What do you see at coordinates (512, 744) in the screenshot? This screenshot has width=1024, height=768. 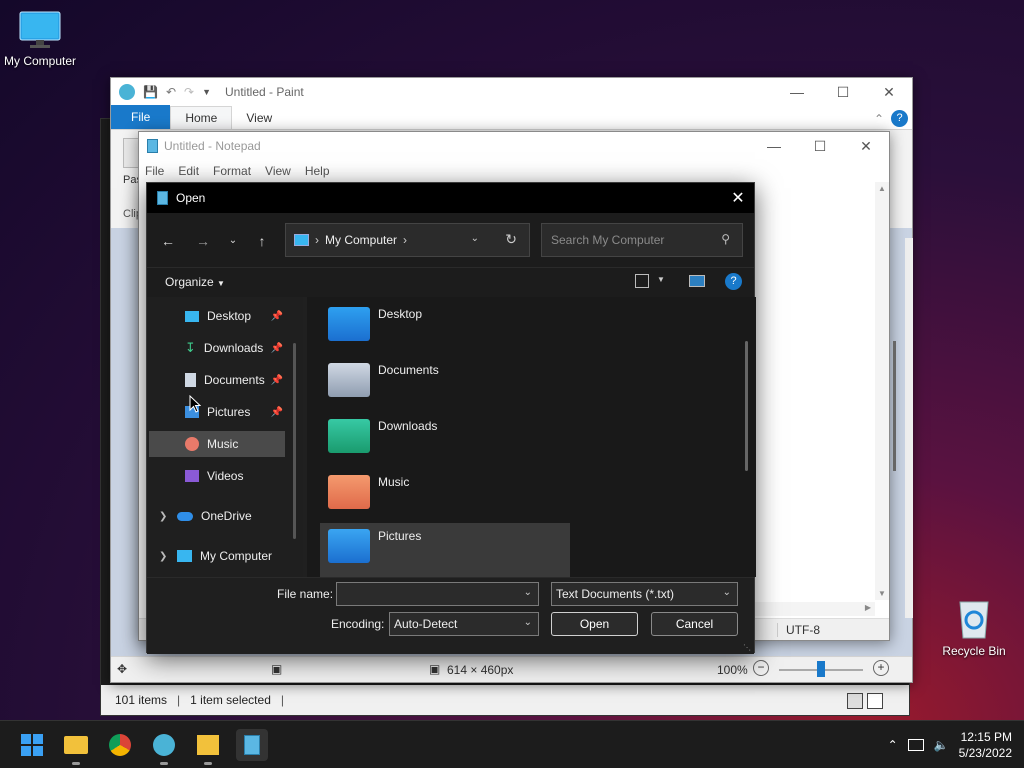 I see `taskbar: ⌃ 🔈 12:15 PM 5/23/2022` at bounding box center [512, 744].